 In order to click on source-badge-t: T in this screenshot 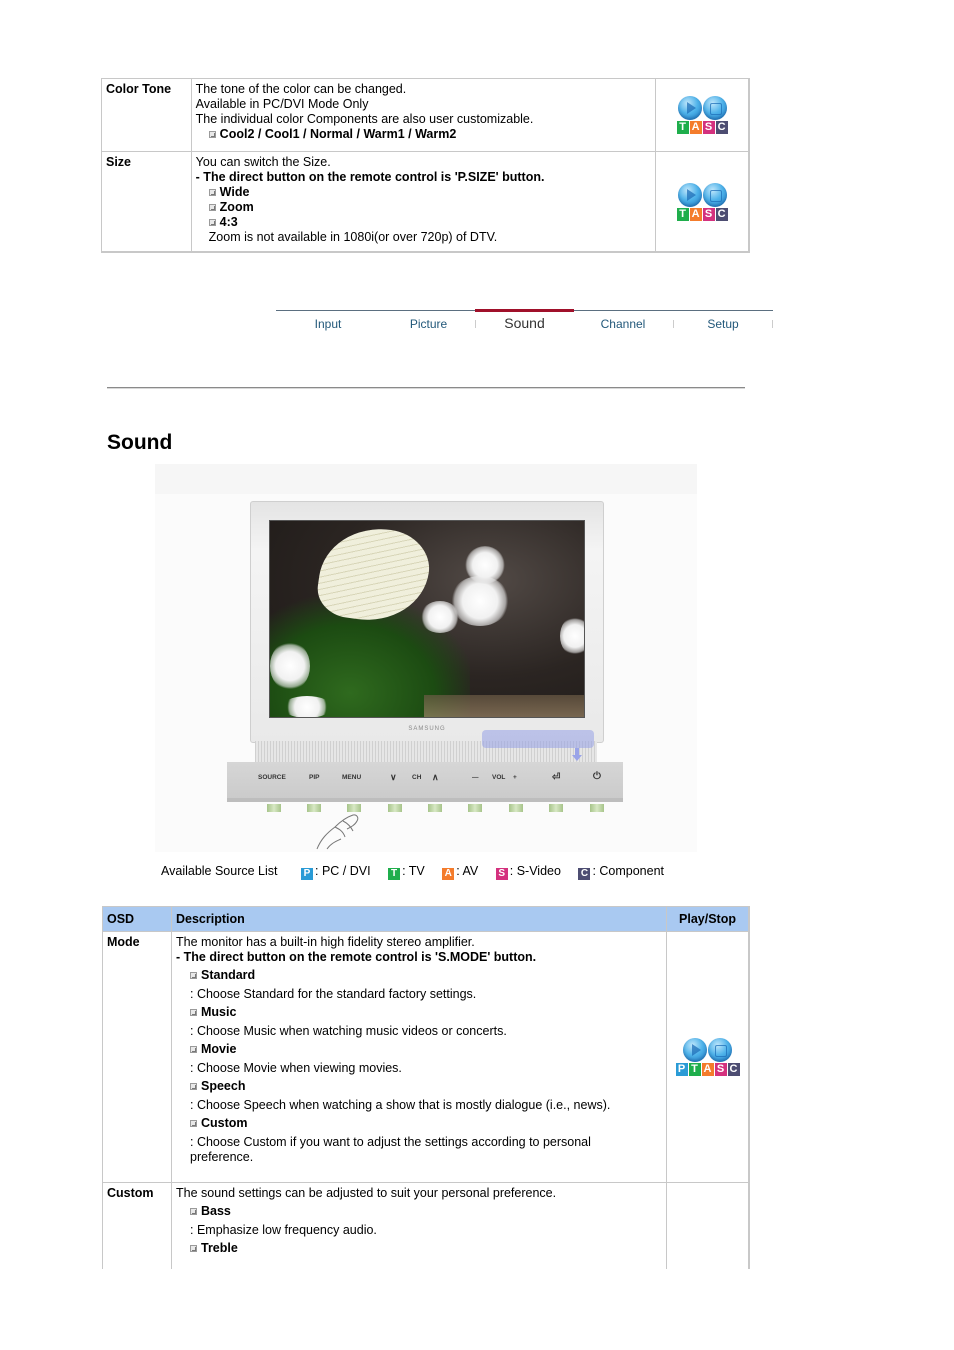, I will do `click(394, 874)`.